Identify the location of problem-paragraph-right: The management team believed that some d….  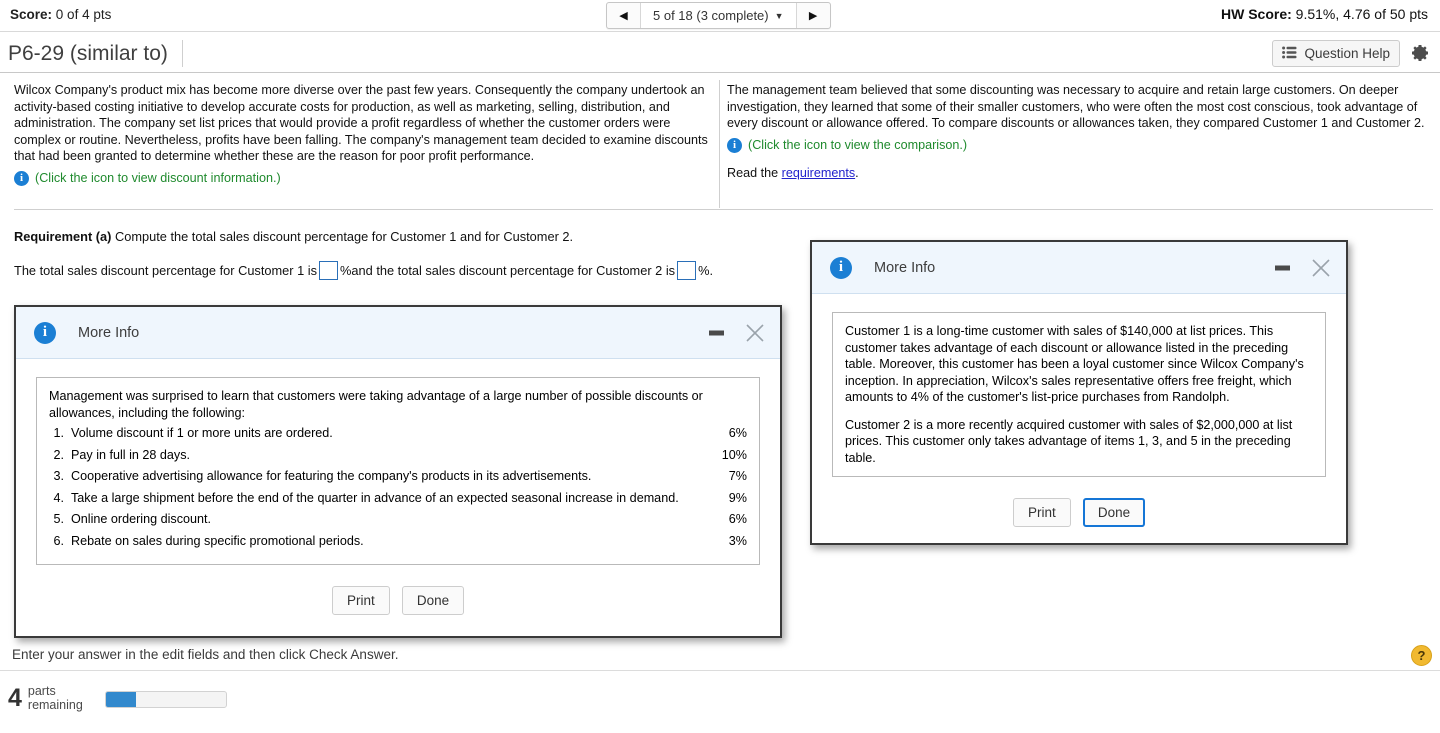
(1076, 107).